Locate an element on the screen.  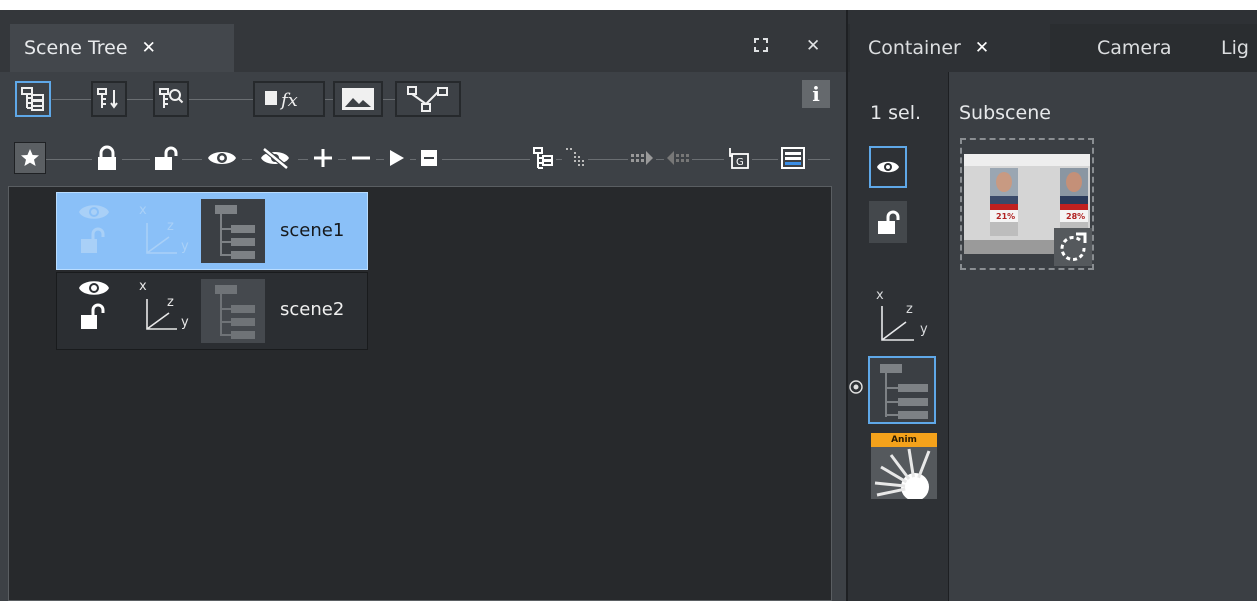
image-button is located at coordinates (358, 99).